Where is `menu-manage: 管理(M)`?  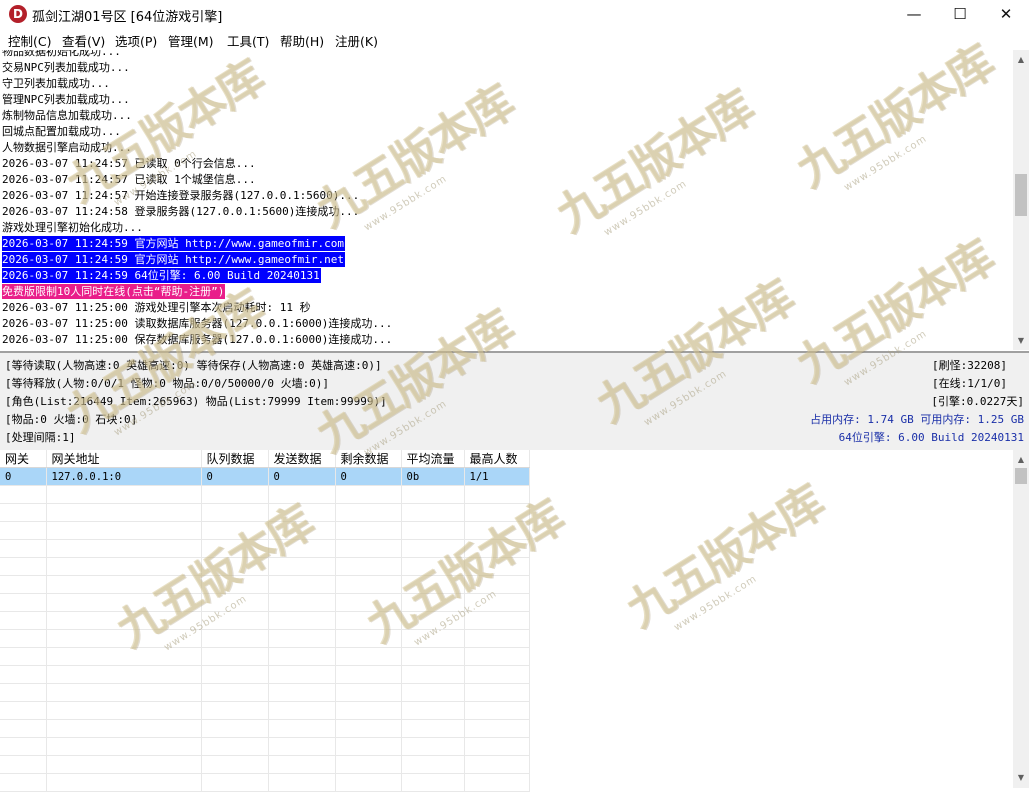 menu-manage: 管理(M) is located at coordinates (191, 40).